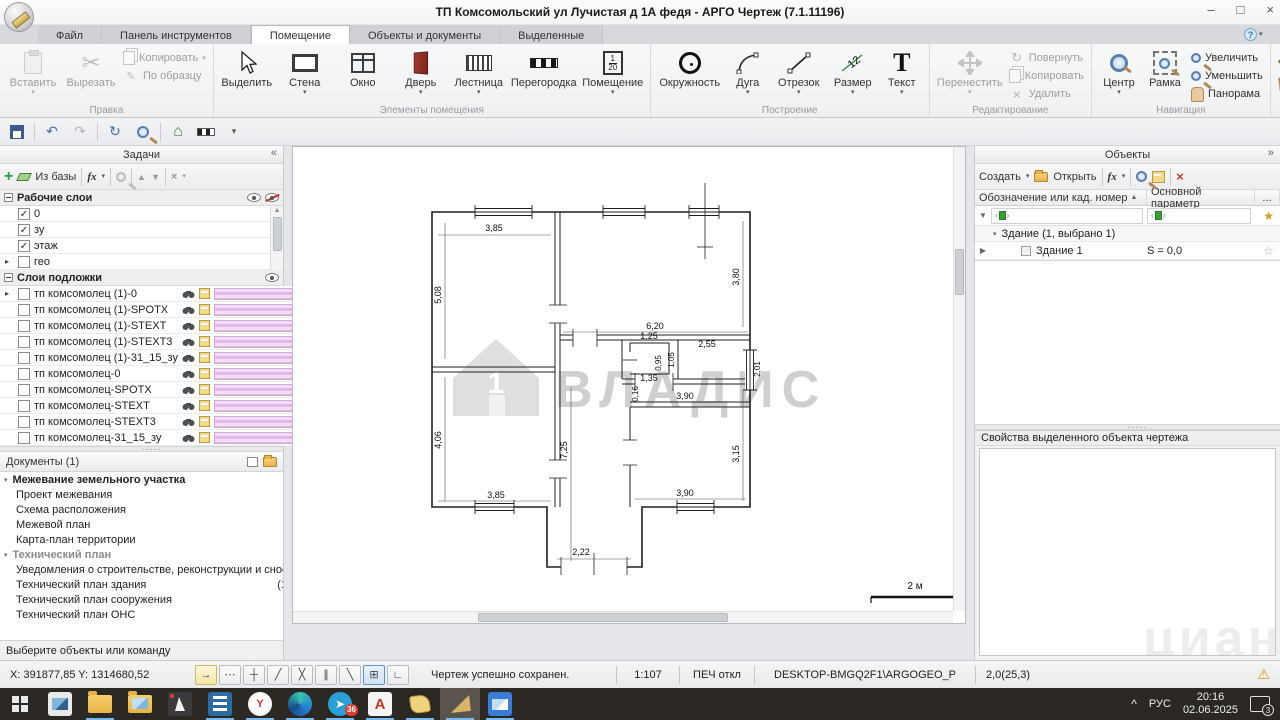 The height and width of the screenshot is (720, 1280). What do you see at coordinates (1210, 9) in the screenshot?
I see `minimize-button: –` at bounding box center [1210, 9].